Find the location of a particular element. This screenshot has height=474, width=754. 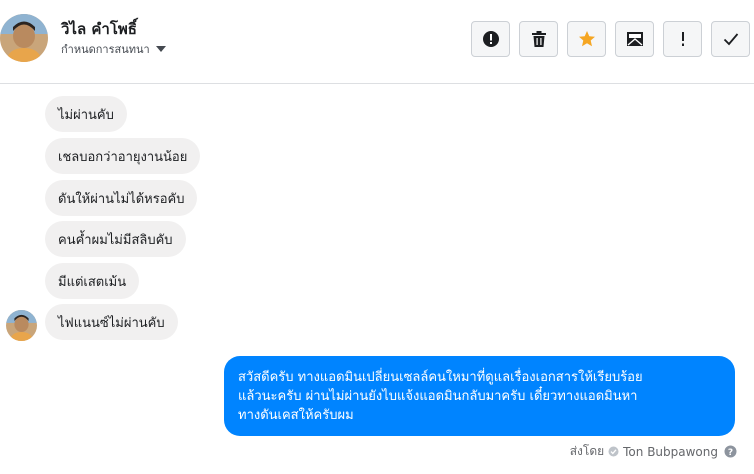

incoming-message: เชลบอกว่าอายุงานน้อย is located at coordinates (123, 156).